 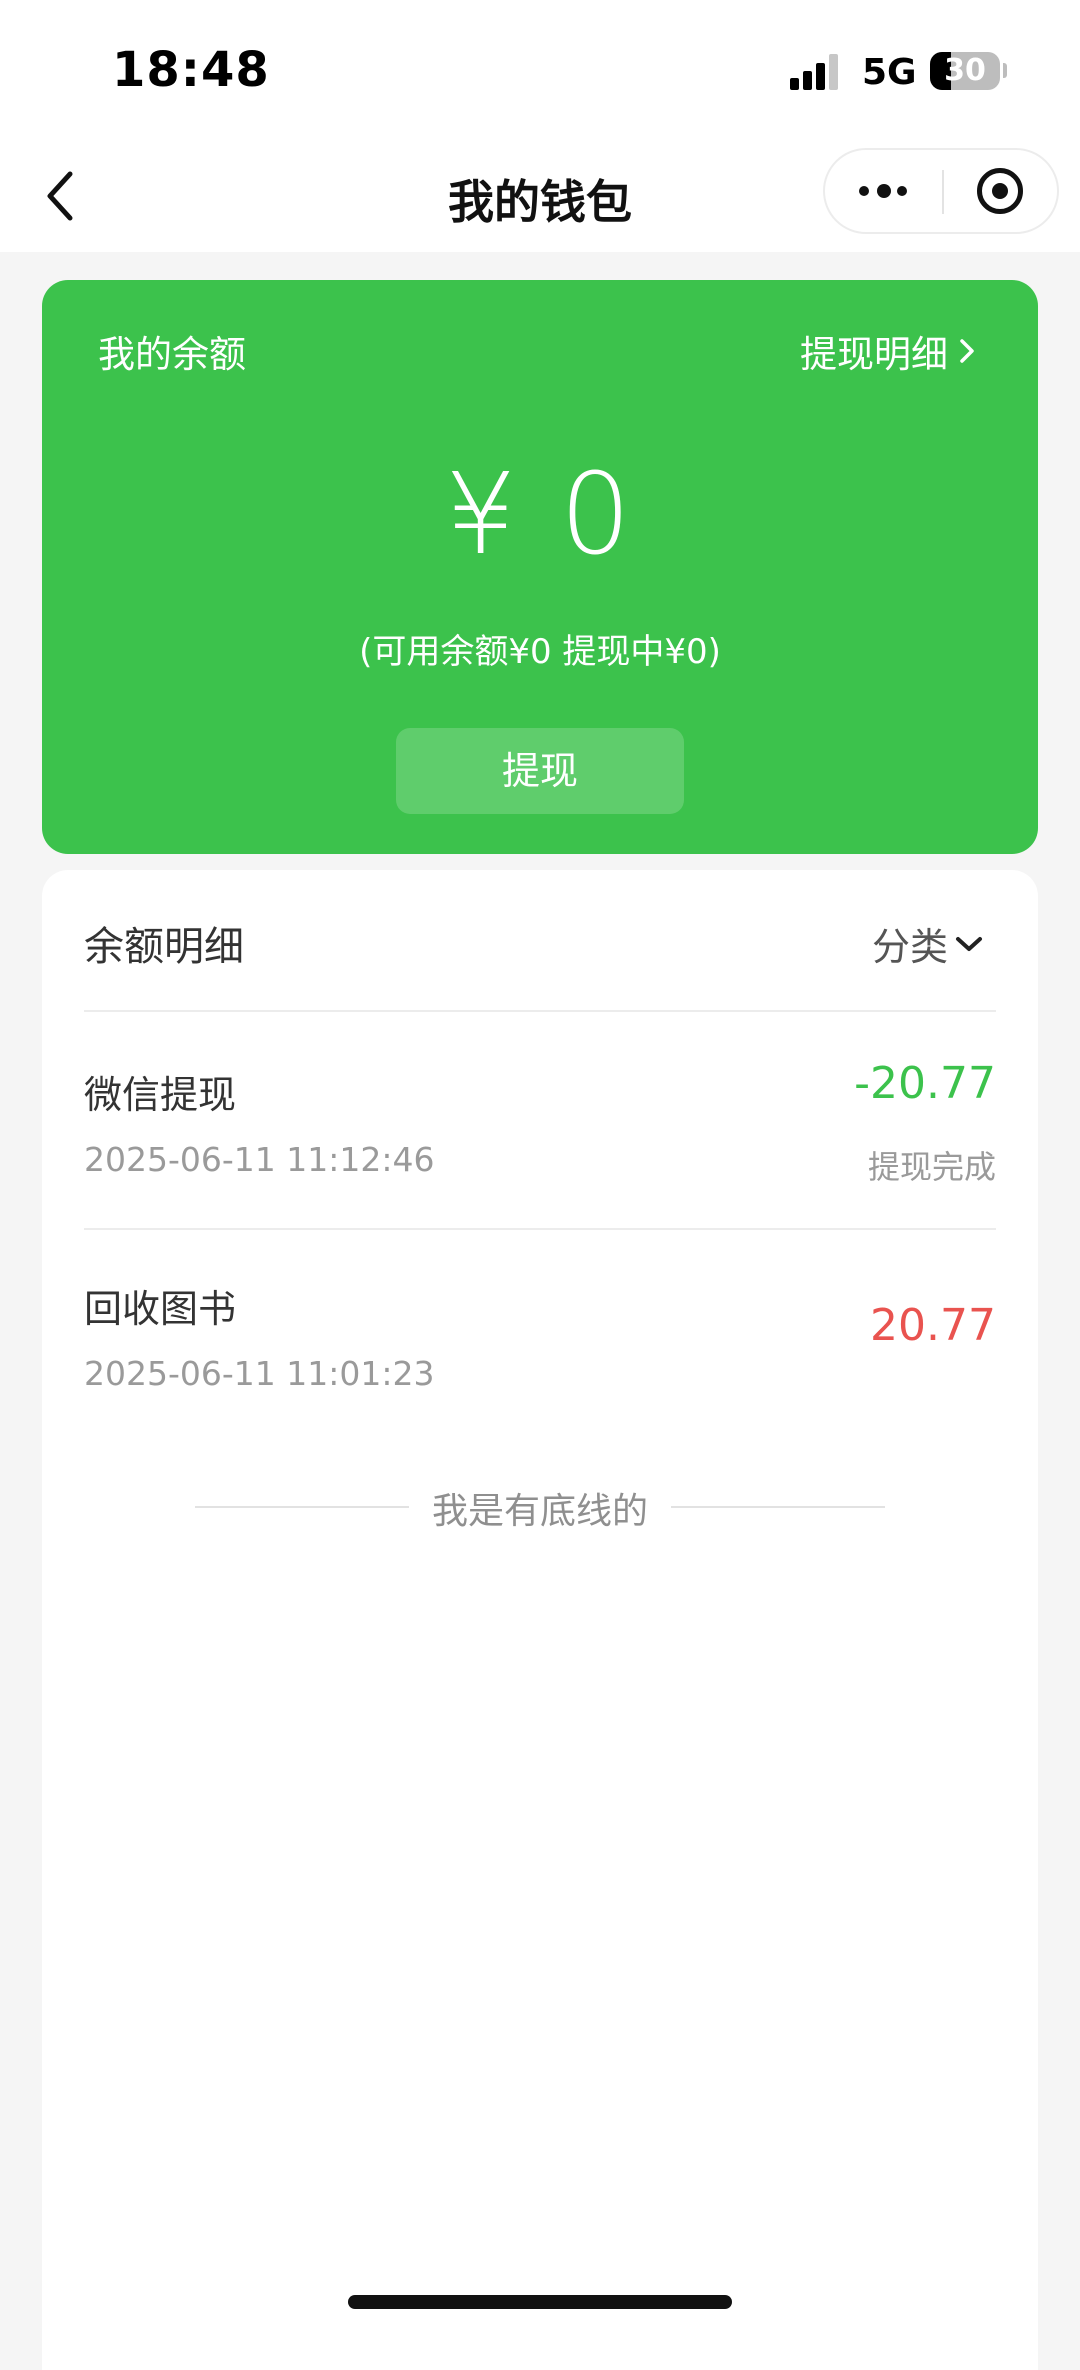 I want to click on category-filter-button: 分类, so click(x=928, y=943).